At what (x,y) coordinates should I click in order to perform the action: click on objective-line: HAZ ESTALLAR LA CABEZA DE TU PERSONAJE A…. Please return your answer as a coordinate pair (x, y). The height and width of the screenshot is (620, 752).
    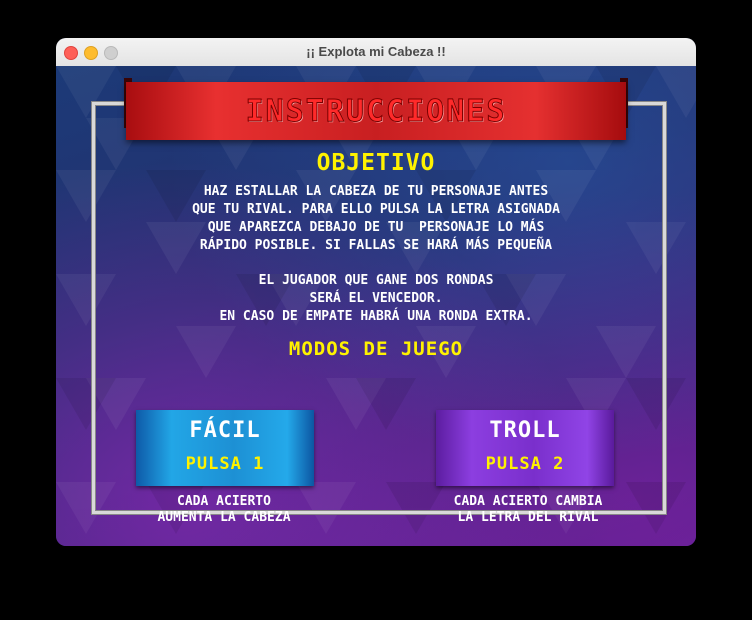
    Looking at the image, I should click on (376, 191).